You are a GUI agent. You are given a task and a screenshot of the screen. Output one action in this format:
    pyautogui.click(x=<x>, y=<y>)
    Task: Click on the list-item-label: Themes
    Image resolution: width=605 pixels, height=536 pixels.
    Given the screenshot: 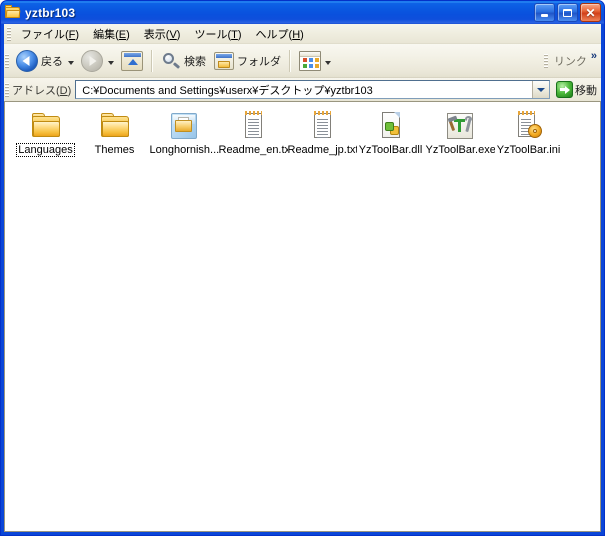 What is the action you would take?
    pyautogui.click(x=114, y=150)
    